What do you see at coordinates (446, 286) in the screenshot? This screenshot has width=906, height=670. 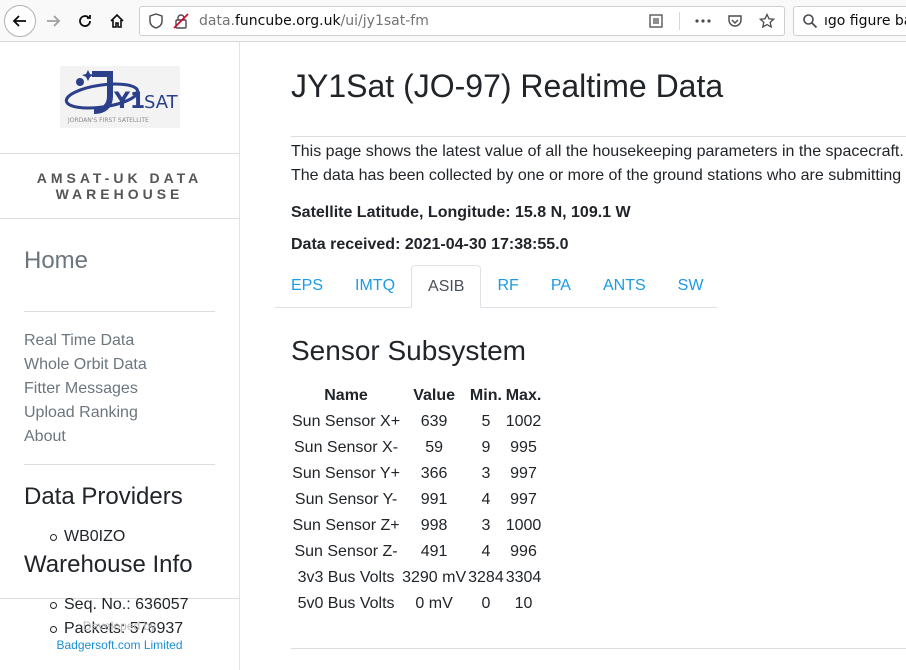 I see `tab-asib: ASIB` at bounding box center [446, 286].